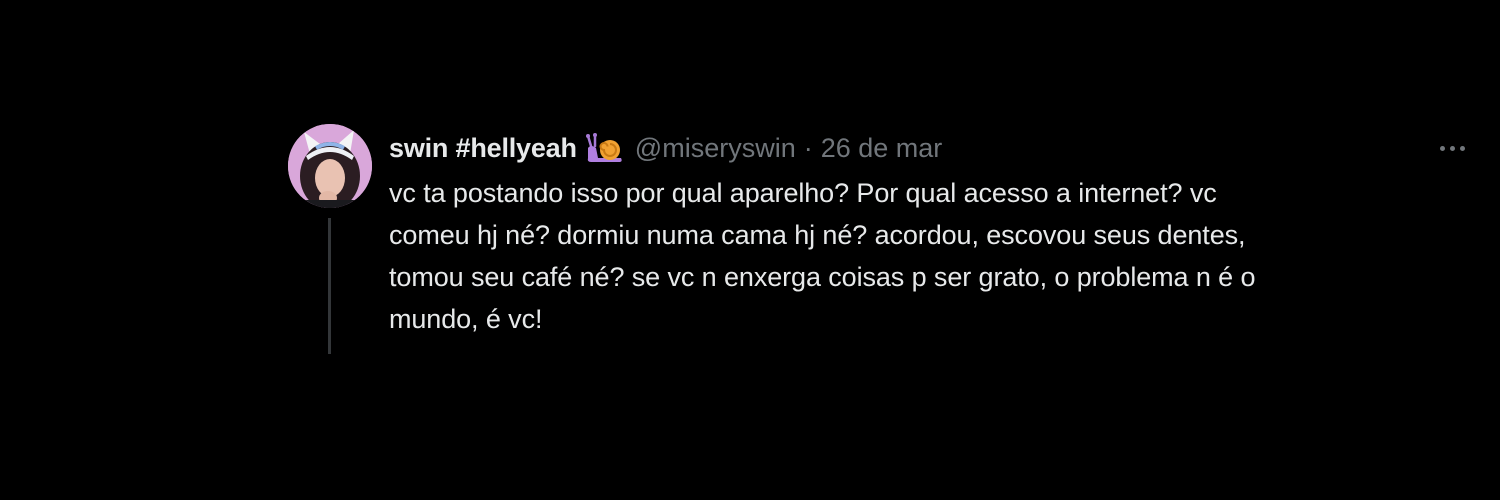 This screenshot has height=500, width=1500. What do you see at coordinates (605, 148) in the screenshot?
I see `snail-icon` at bounding box center [605, 148].